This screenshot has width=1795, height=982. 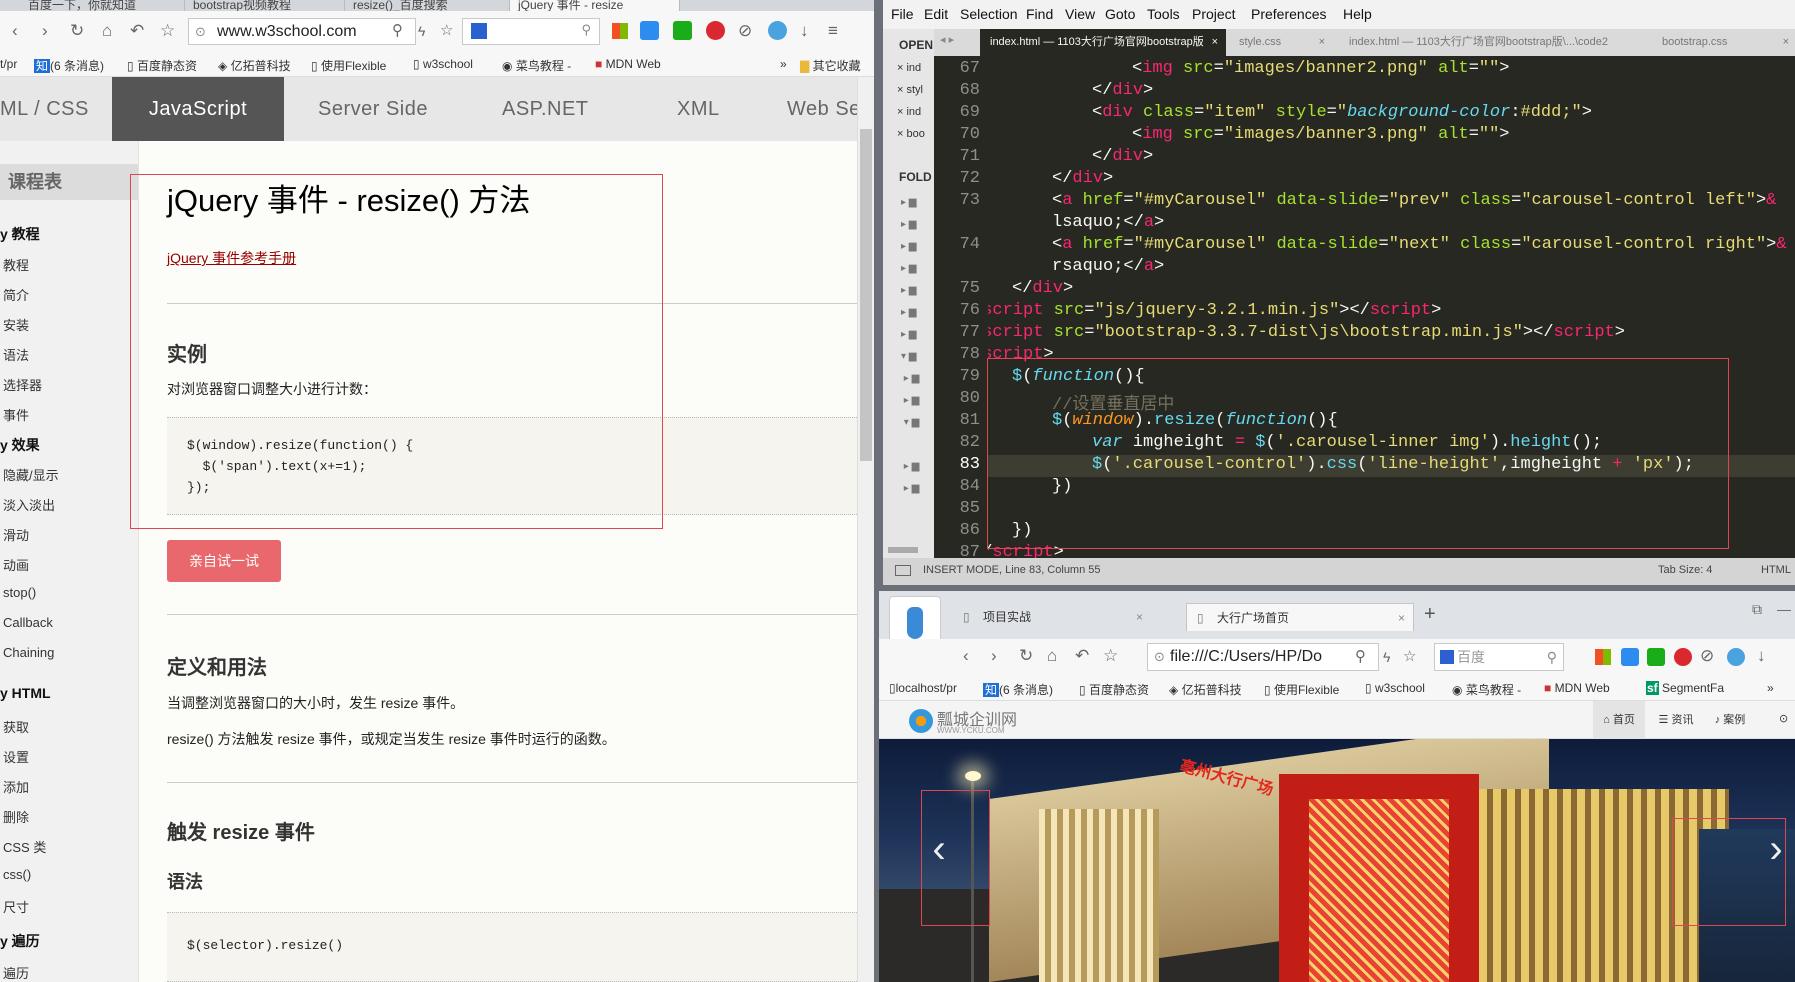 What do you see at coordinates (698, 109) in the screenshot?
I see `topnav-item: XML` at bounding box center [698, 109].